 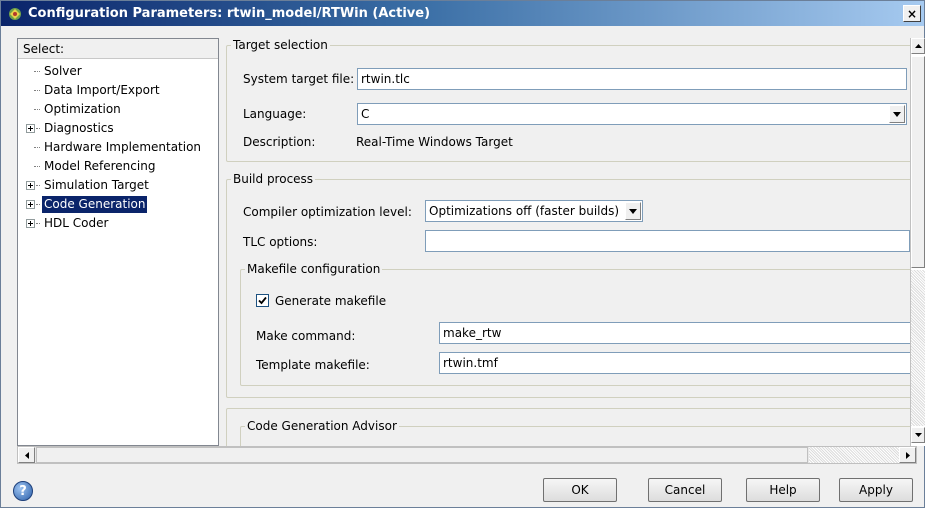 What do you see at coordinates (667, 241) in the screenshot?
I see `tlc-options-input` at bounding box center [667, 241].